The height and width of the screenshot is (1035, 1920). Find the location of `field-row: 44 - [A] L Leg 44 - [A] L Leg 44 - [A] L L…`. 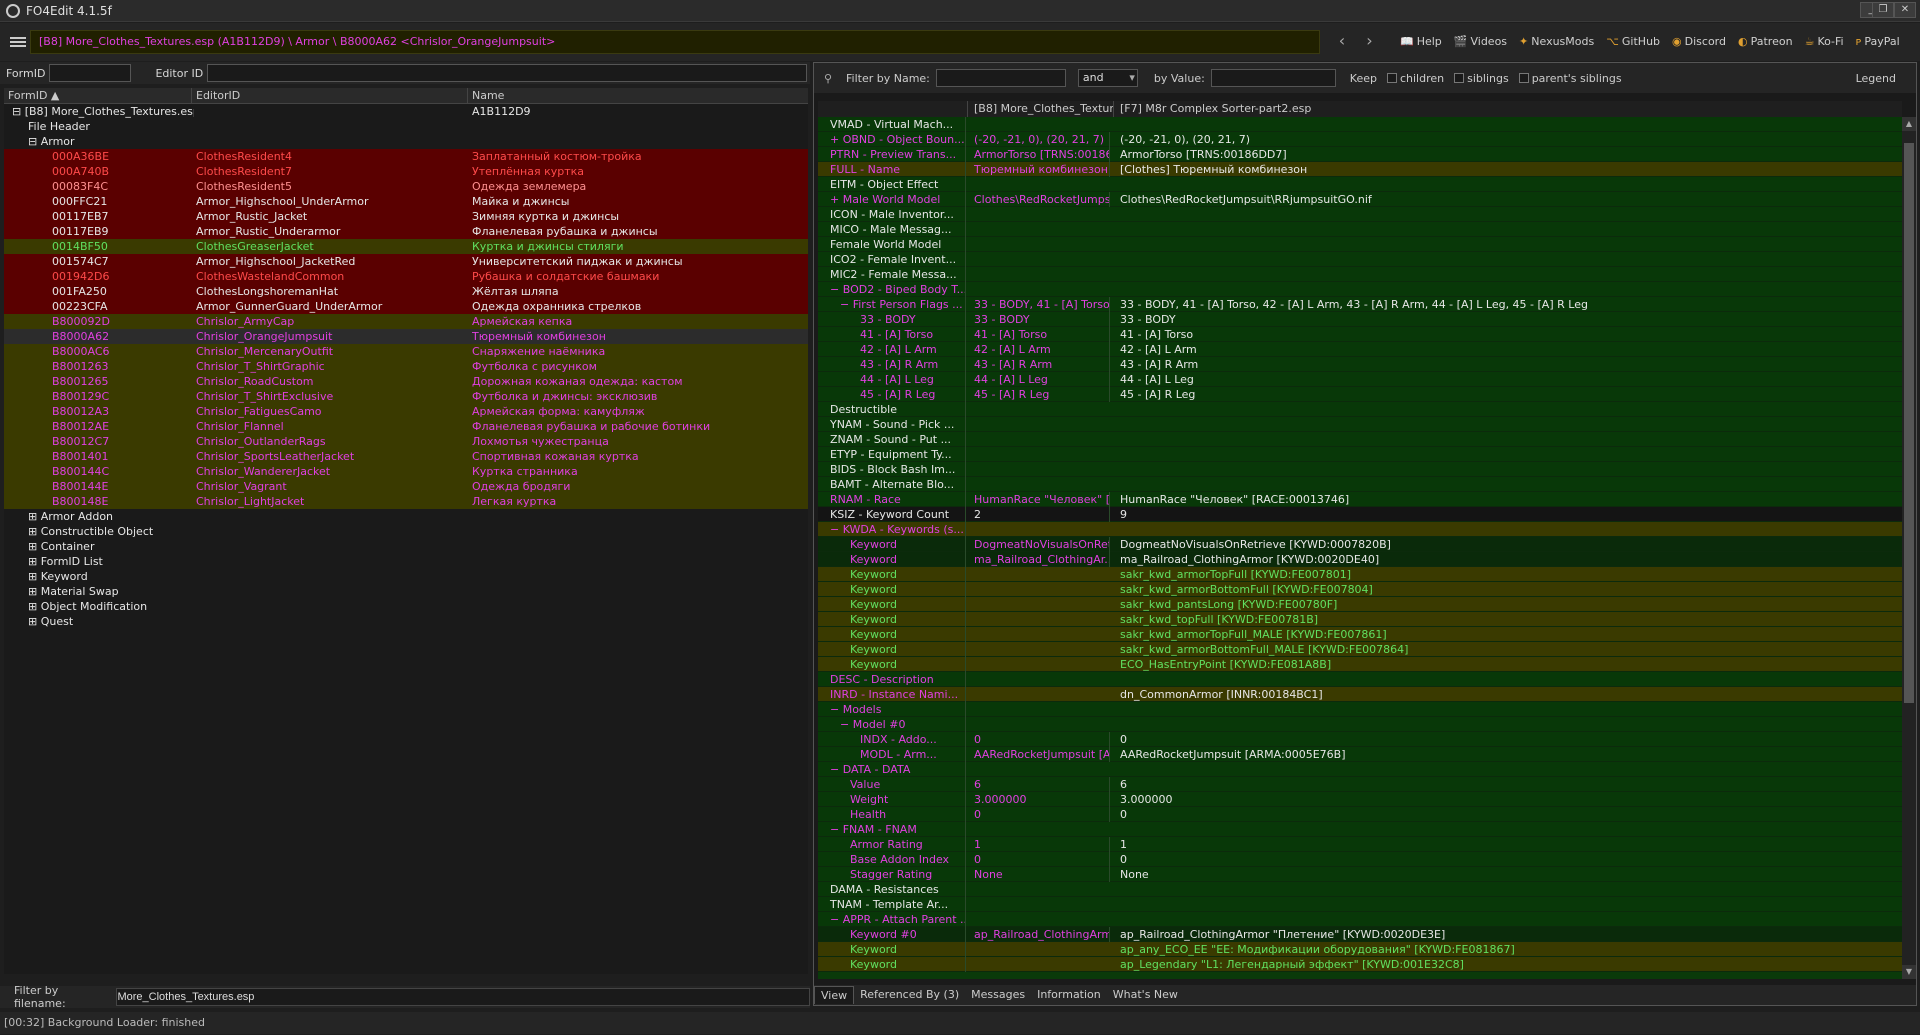

field-row: 44 - [A] L Leg 44 - [A] L Leg 44 - [A] L L… is located at coordinates (1360, 379).